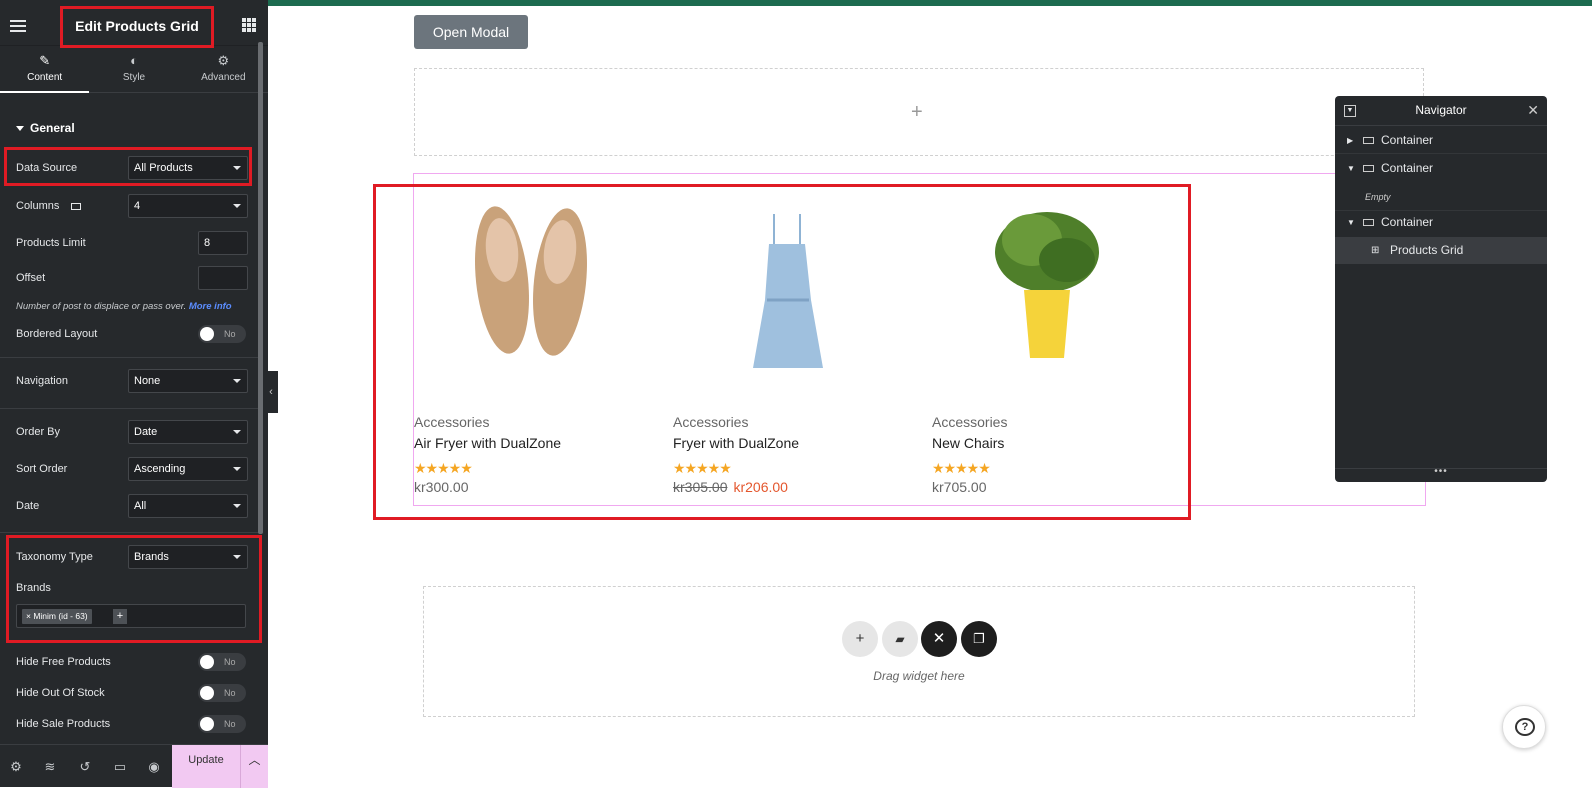  Describe the element at coordinates (222, 693) in the screenshot. I see `hide-oos-toggle: No` at that location.